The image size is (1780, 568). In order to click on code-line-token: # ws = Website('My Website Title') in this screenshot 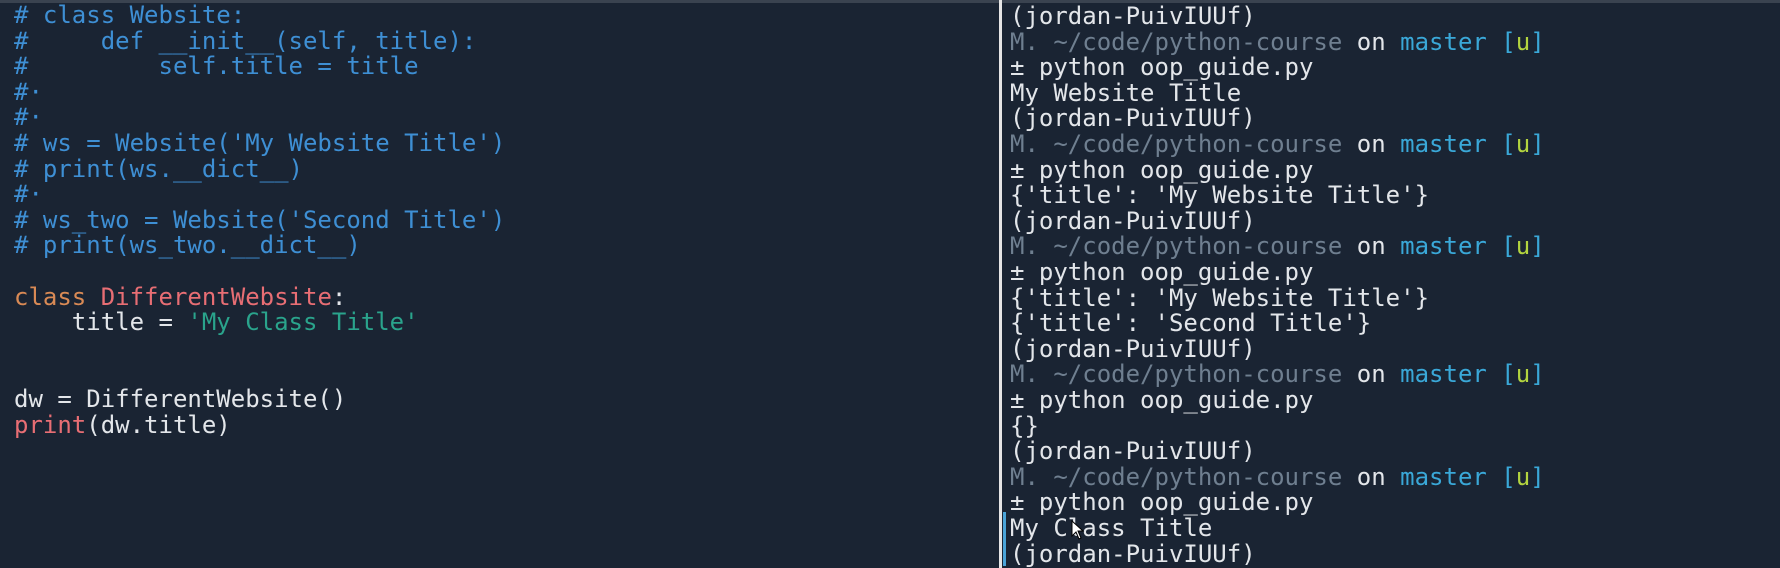, I will do `click(260, 143)`.